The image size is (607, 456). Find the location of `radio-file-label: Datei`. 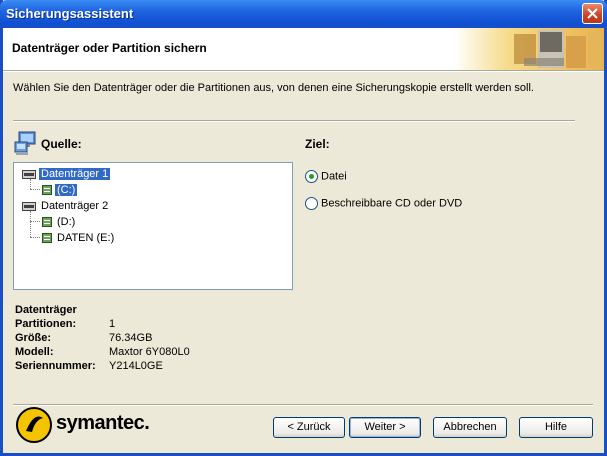

radio-file-label: Datei is located at coordinates (334, 176).